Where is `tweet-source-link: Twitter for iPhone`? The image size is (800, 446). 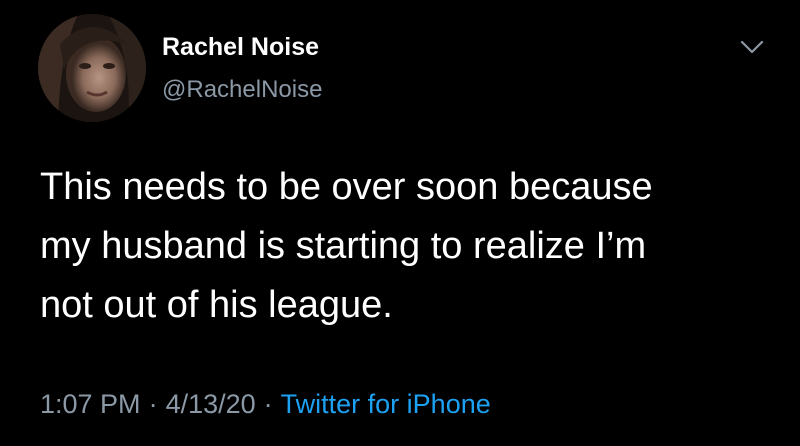 tweet-source-link: Twitter for iPhone is located at coordinates (386, 404).